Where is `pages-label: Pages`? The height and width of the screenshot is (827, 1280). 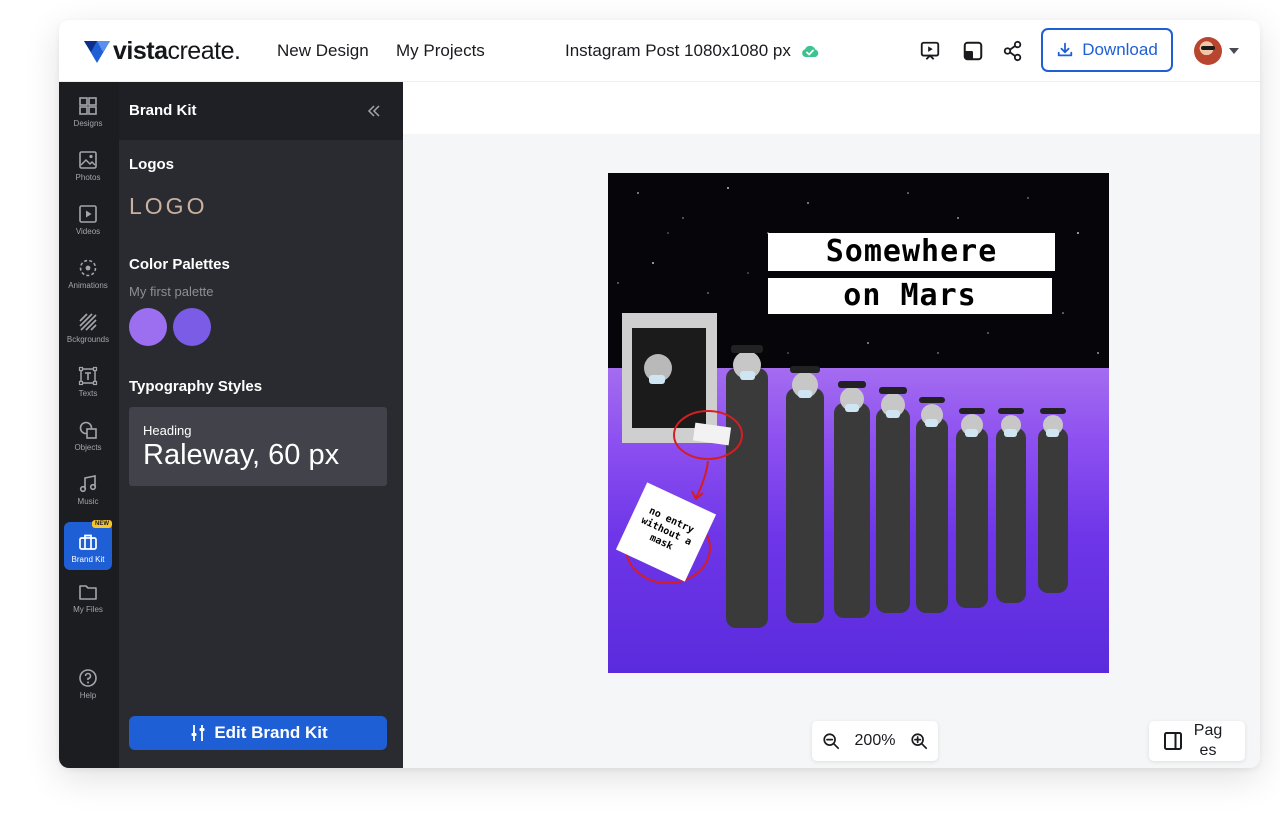
pages-label: Pages is located at coordinates (1208, 740).